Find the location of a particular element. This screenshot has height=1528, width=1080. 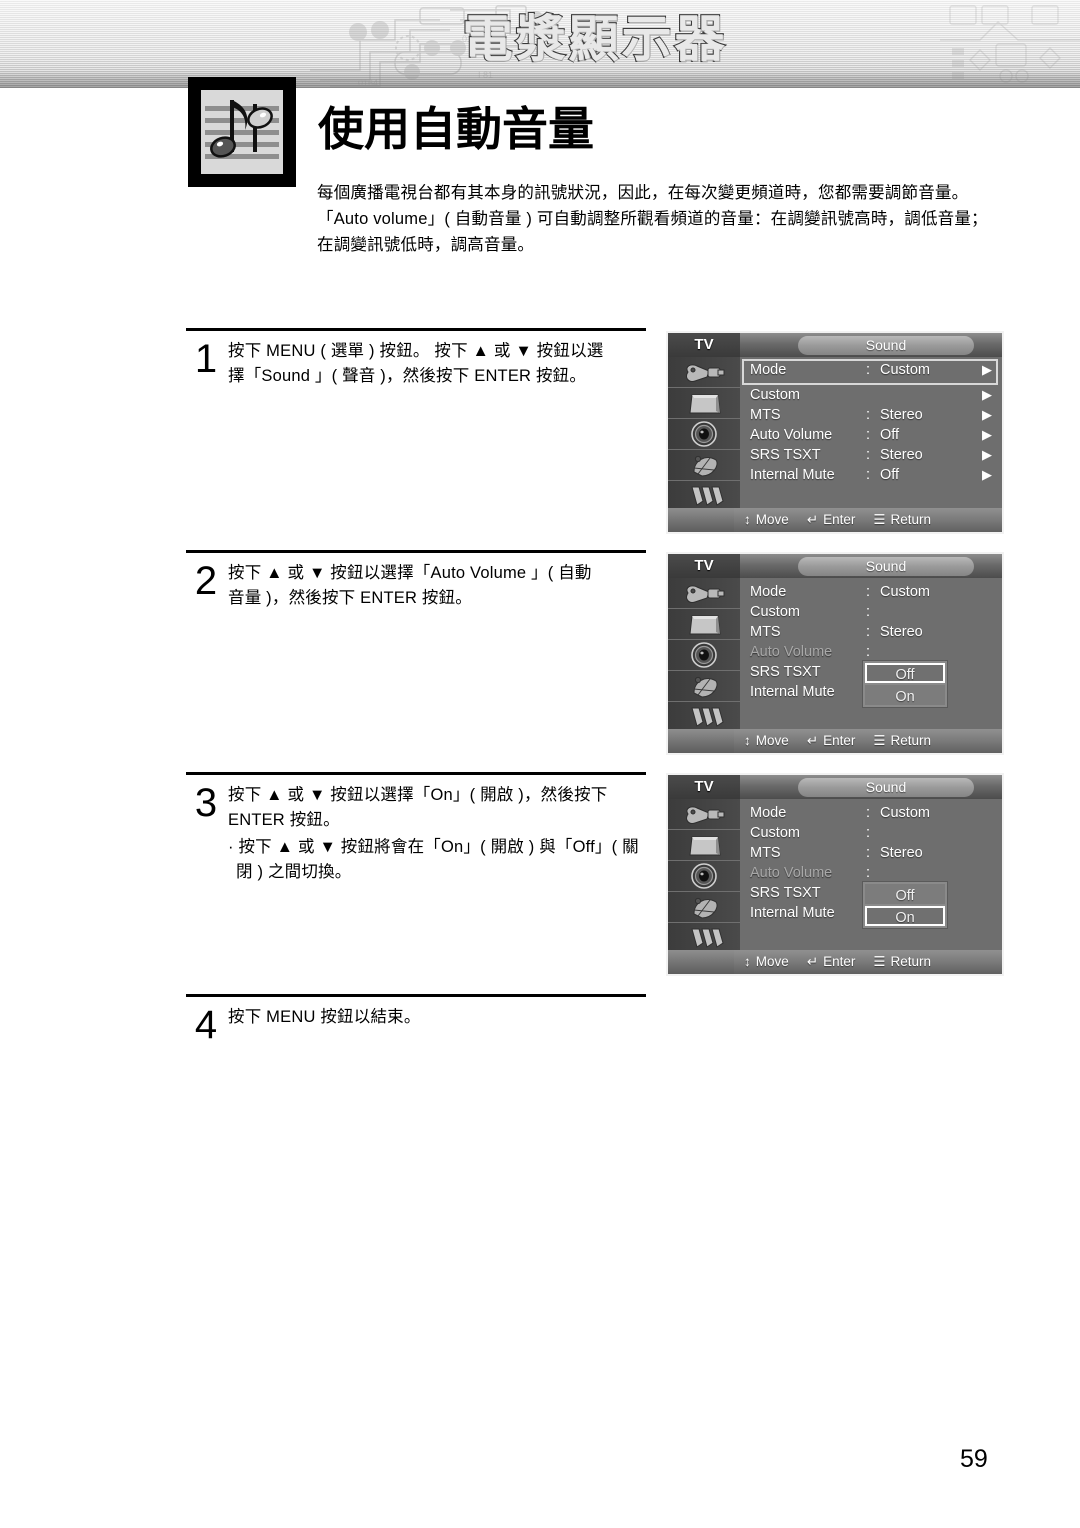

osd-help-bar: ↕ Move ↵ Enter ☰ Return is located at coordinates (835, 520).